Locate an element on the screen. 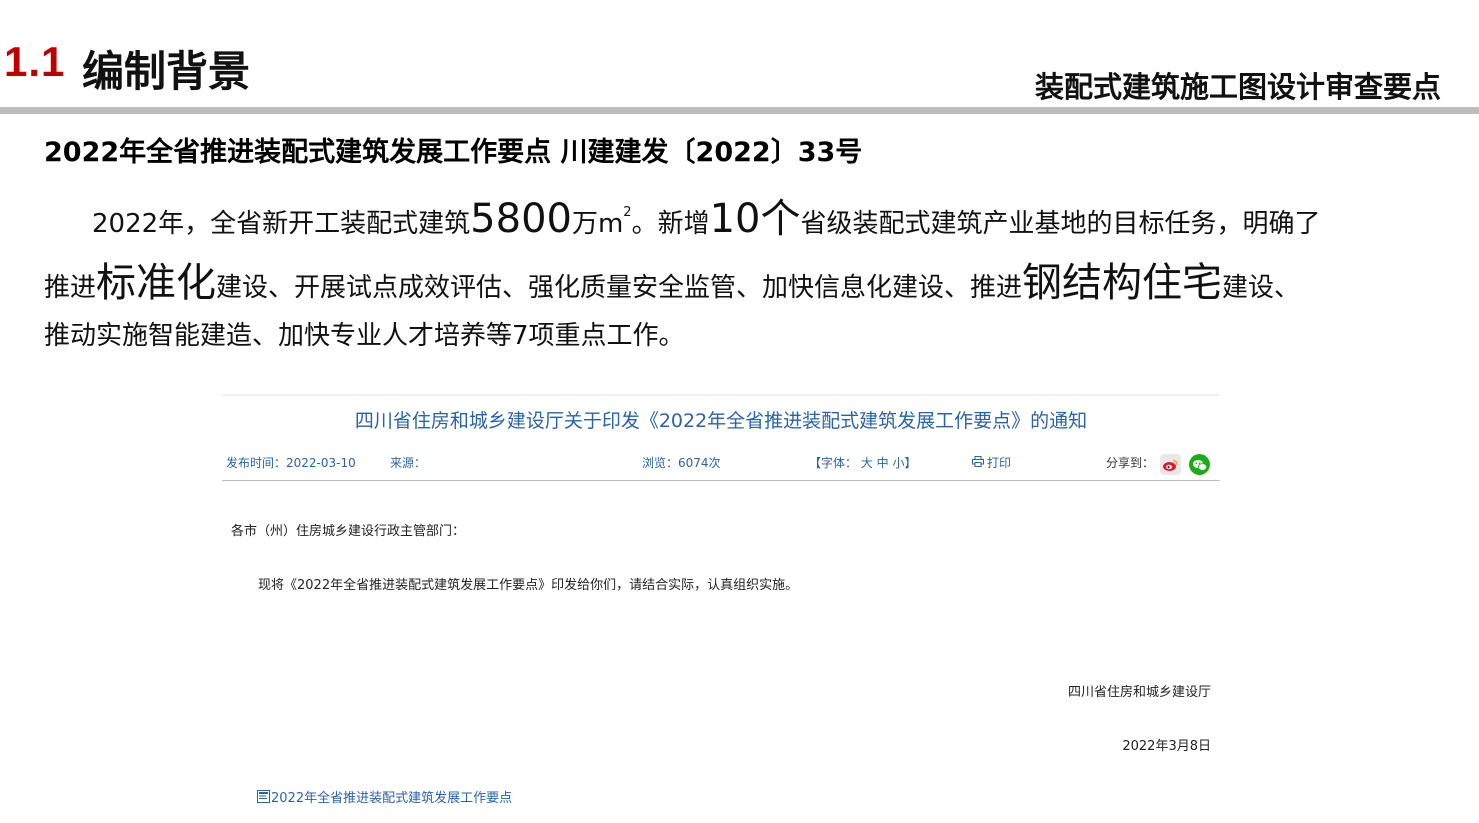 This screenshot has height=823, width=1479. meta-divider is located at coordinates (721, 480).